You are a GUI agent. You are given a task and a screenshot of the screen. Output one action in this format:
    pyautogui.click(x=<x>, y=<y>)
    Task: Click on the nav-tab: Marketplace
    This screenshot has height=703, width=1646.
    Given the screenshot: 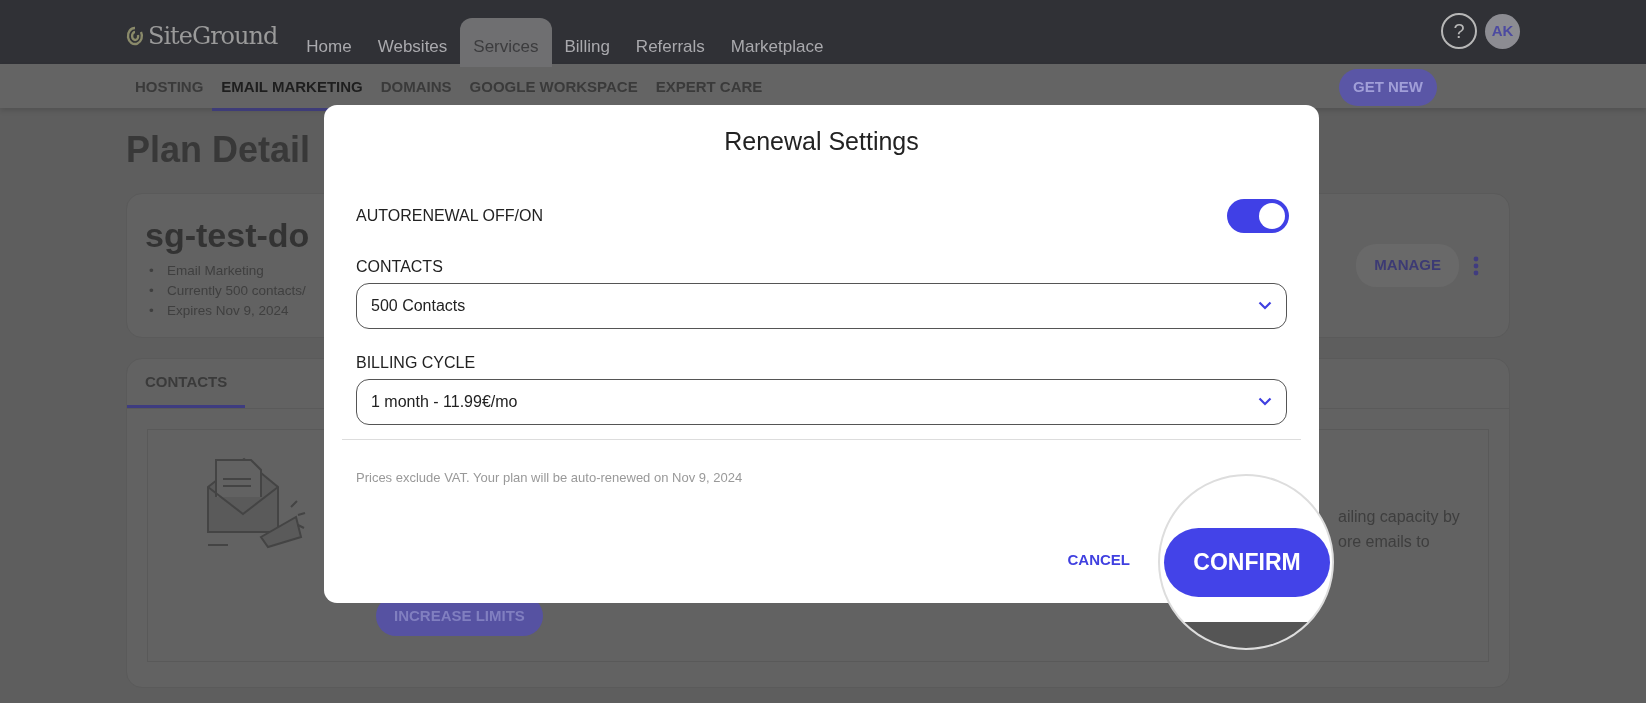 What is the action you would take?
    pyautogui.click(x=777, y=42)
    